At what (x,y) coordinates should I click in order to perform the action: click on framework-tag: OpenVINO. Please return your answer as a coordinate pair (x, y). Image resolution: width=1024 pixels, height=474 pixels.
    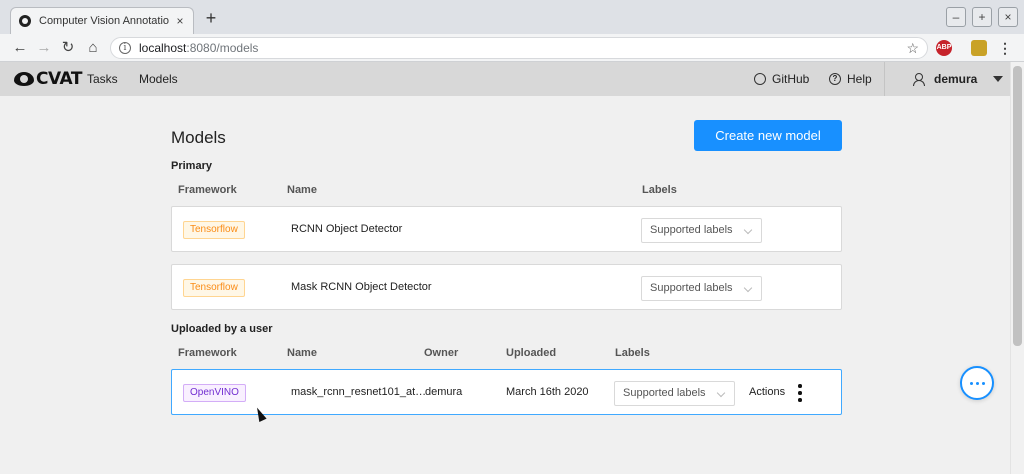
    Looking at the image, I should click on (214, 393).